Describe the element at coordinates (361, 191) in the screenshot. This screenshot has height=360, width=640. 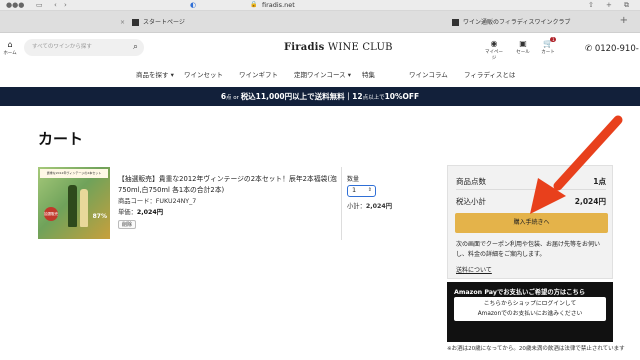
I see `quantity-select: 1 ⇕` at that location.